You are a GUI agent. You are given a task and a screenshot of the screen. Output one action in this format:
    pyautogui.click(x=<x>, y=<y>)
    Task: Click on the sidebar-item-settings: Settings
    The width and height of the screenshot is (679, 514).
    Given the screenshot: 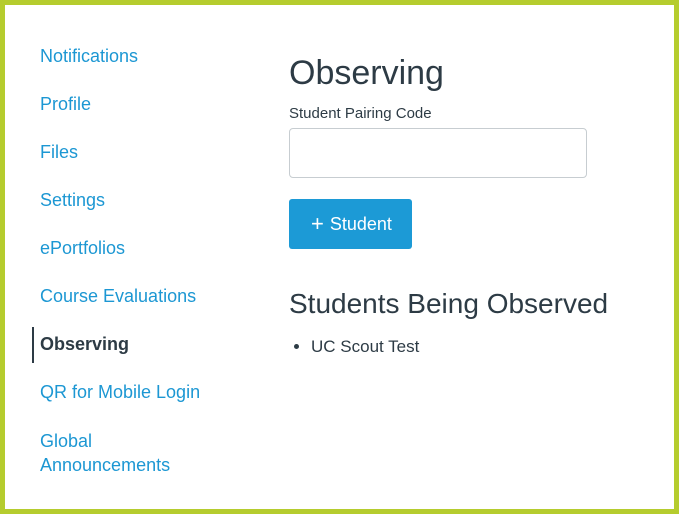 What is the action you would take?
    pyautogui.click(x=142, y=200)
    